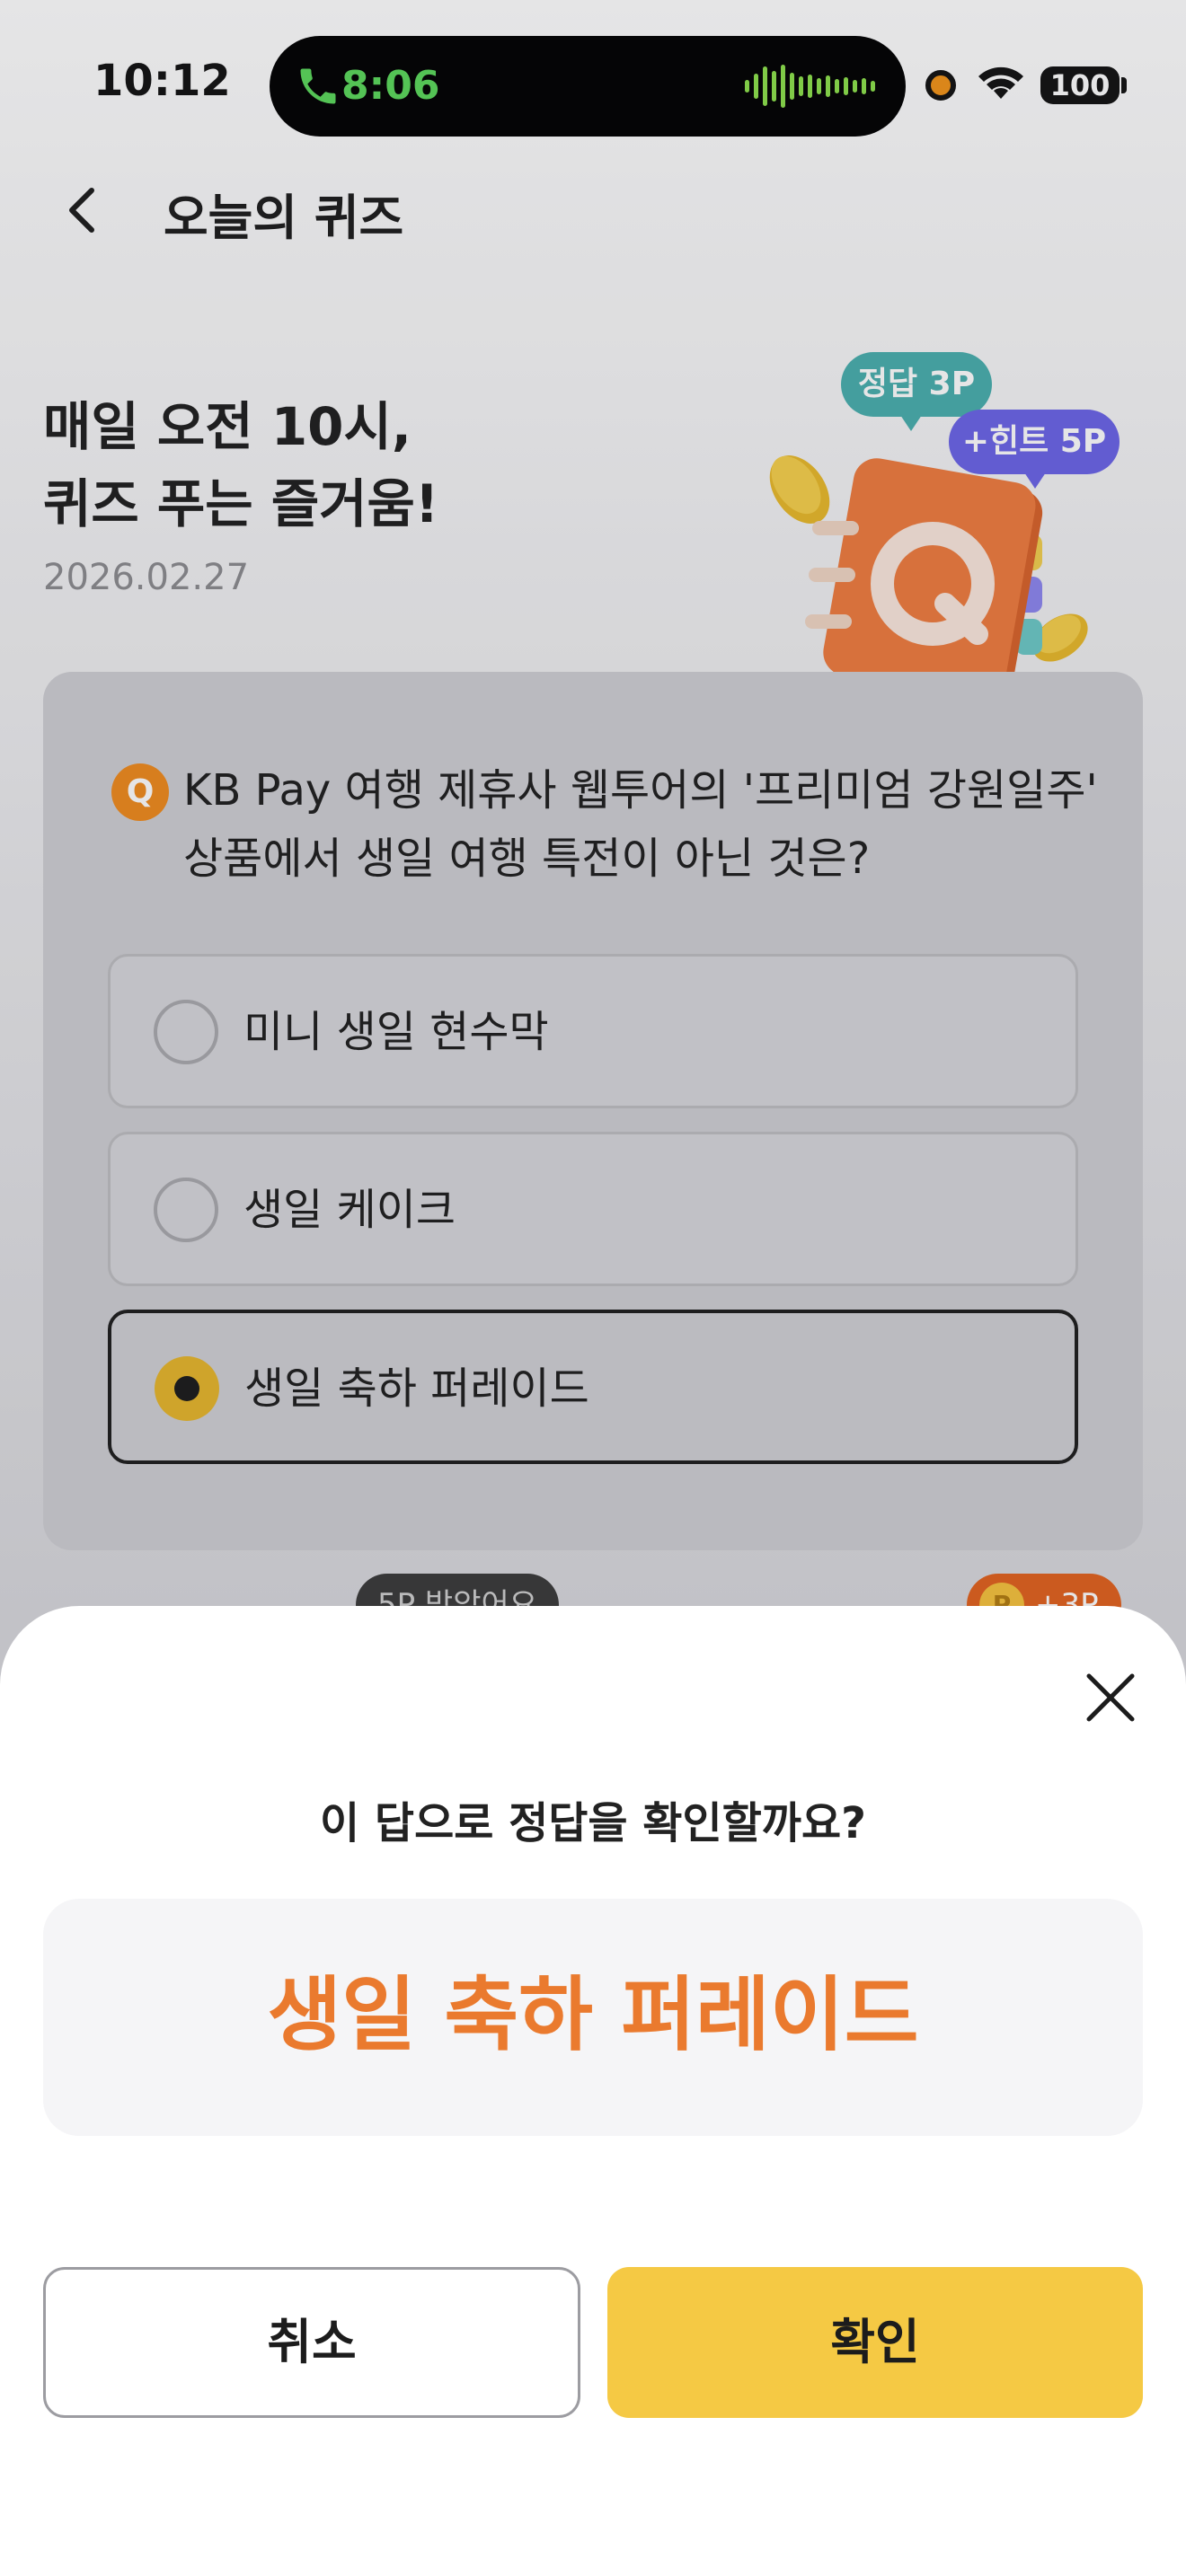 This screenshot has width=1186, height=2576. I want to click on cancel-button: 취소, so click(311, 2342).